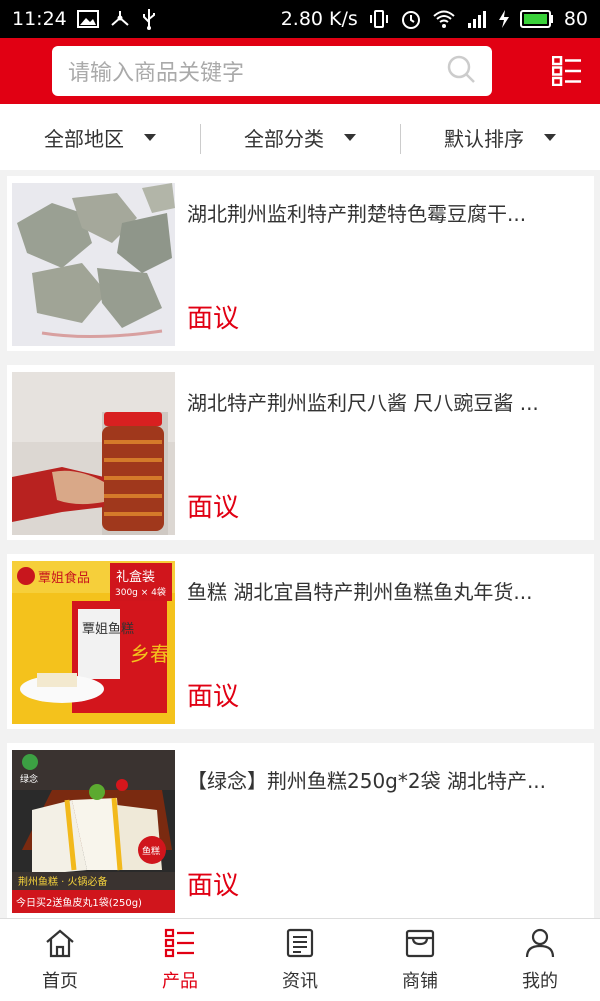  I want to click on usb-icon, so click(149, 19).